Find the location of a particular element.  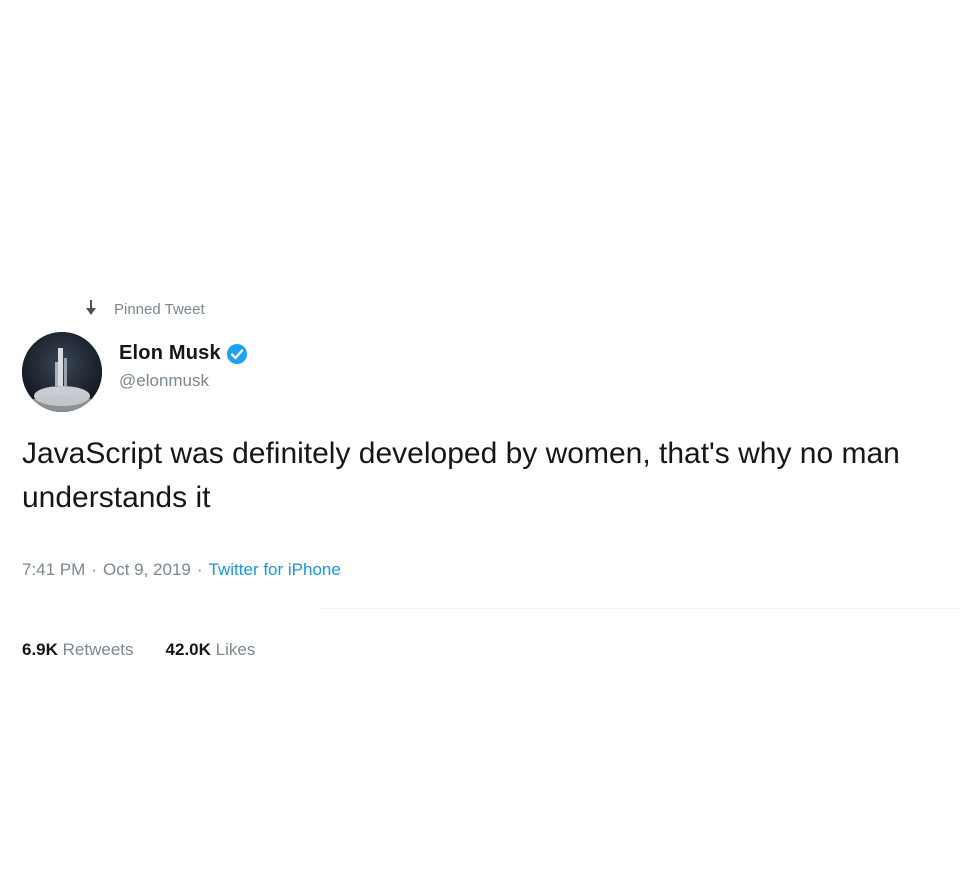

likes-count: 42.0K is located at coordinates (188, 649).